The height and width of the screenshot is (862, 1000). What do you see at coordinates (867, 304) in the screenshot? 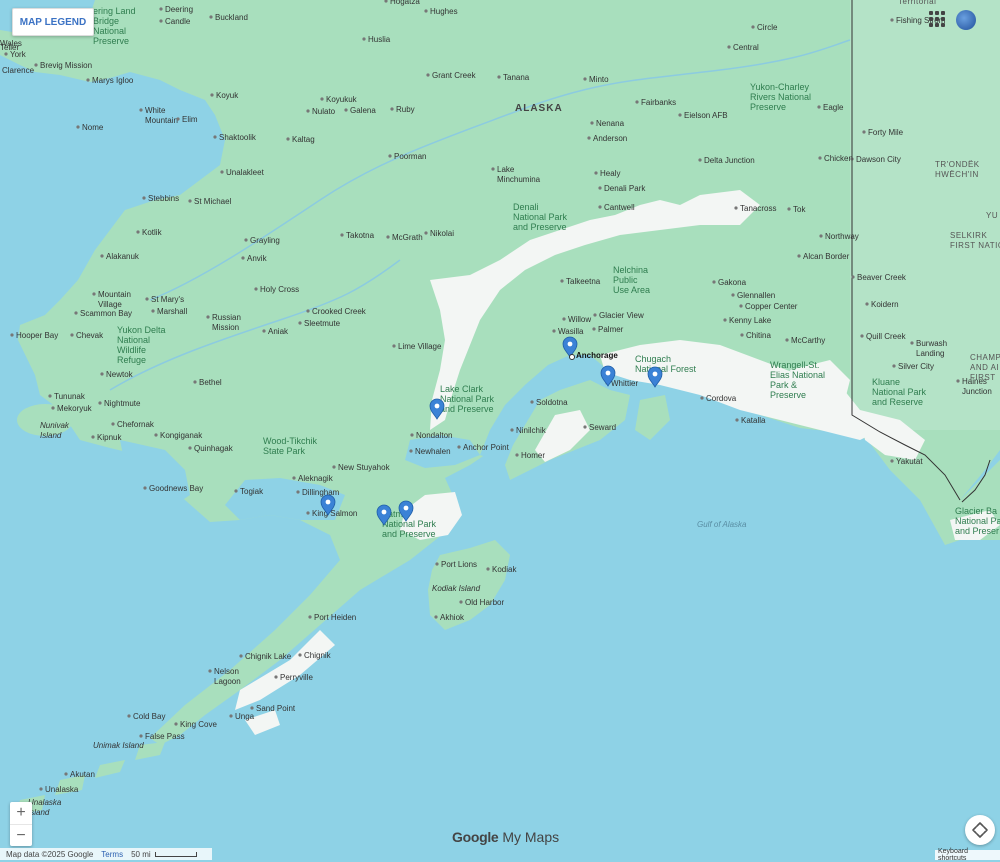
I see `place-dot-koidern` at bounding box center [867, 304].